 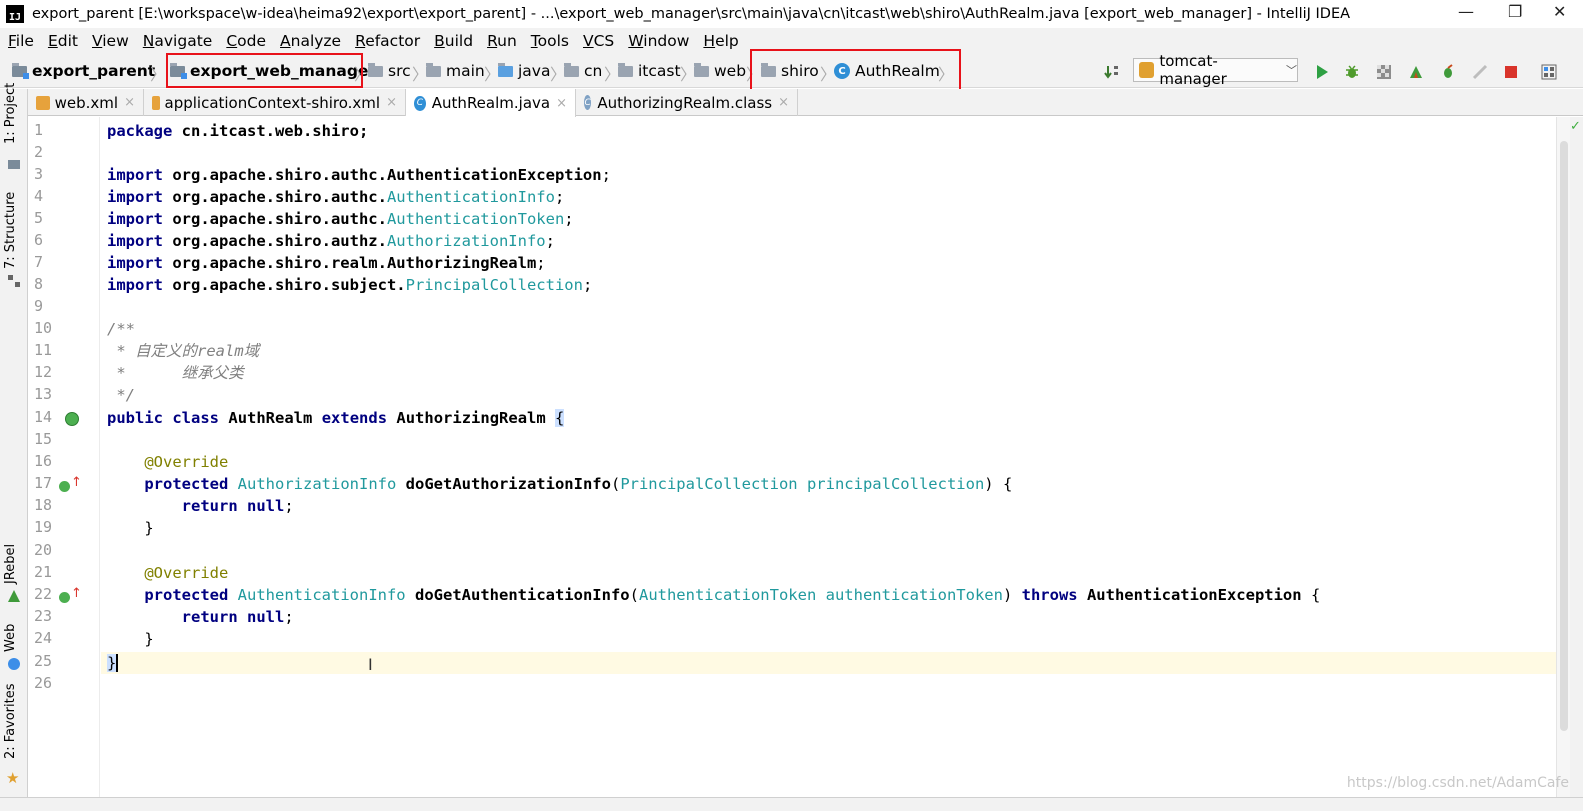 I want to click on line-number: 21, so click(x=43, y=572).